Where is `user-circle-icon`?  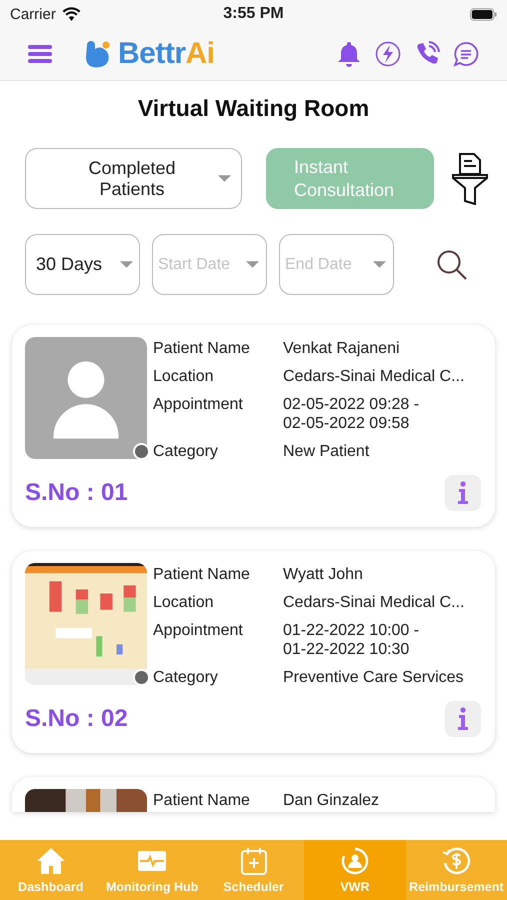
user-circle-icon is located at coordinates (355, 861).